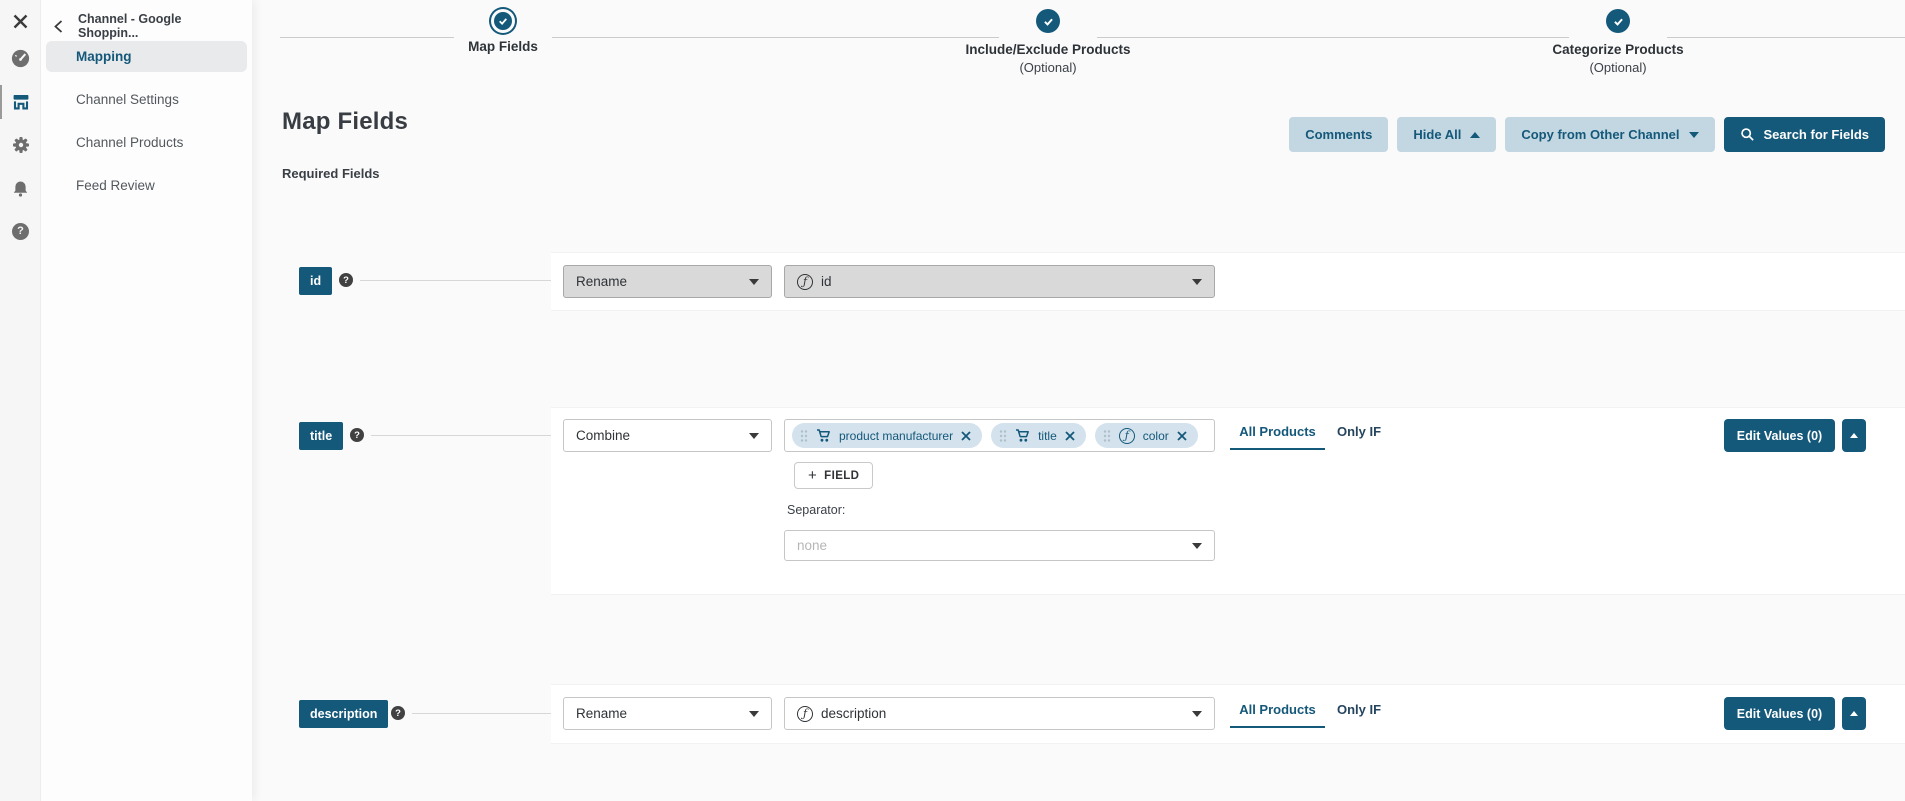 Image resolution: width=1905 pixels, height=801 pixels. What do you see at coordinates (1618, 37) in the screenshot?
I see `step-categorize: Categorize Products (Optional)` at bounding box center [1618, 37].